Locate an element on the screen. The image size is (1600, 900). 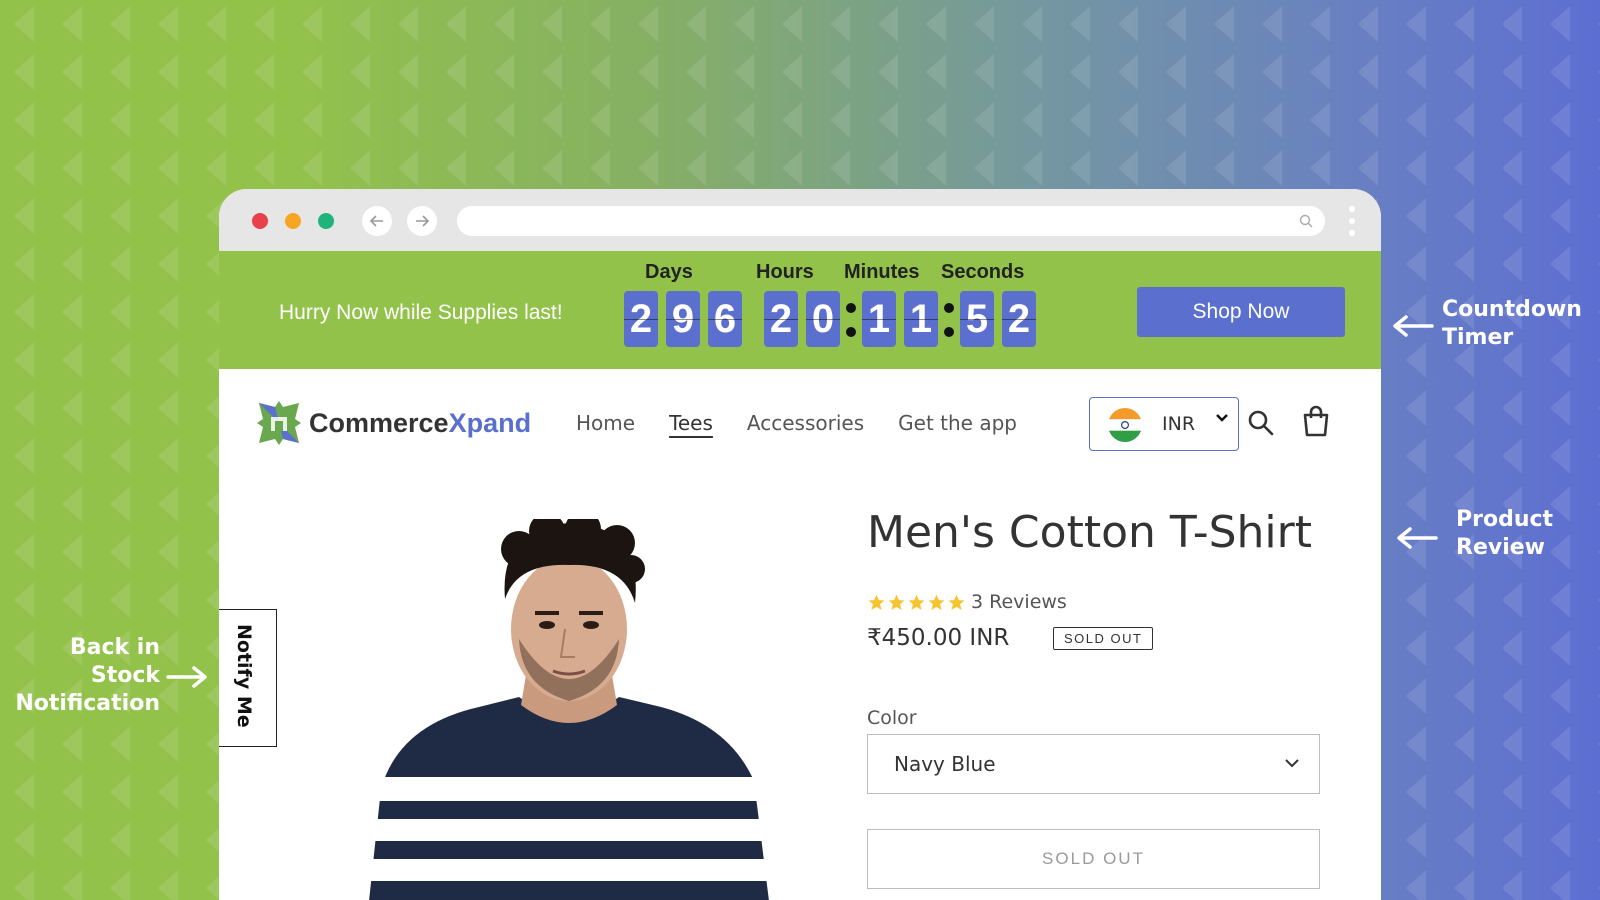
product-image is located at coordinates (569, 709).